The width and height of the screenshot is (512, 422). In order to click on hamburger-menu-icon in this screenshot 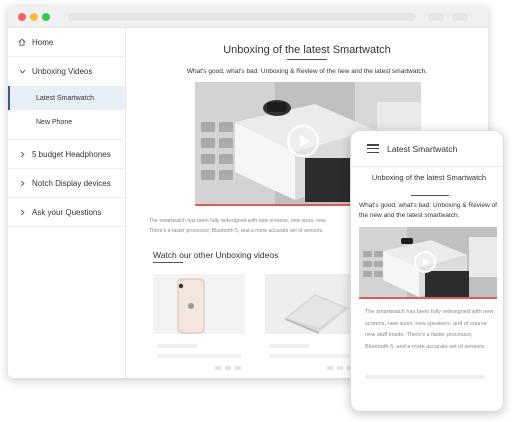, I will do `click(373, 148)`.